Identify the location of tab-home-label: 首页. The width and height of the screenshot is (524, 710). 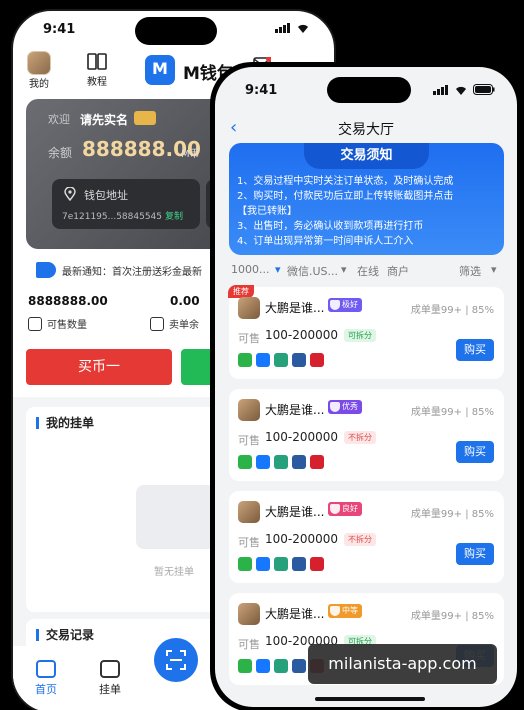
(46, 689).